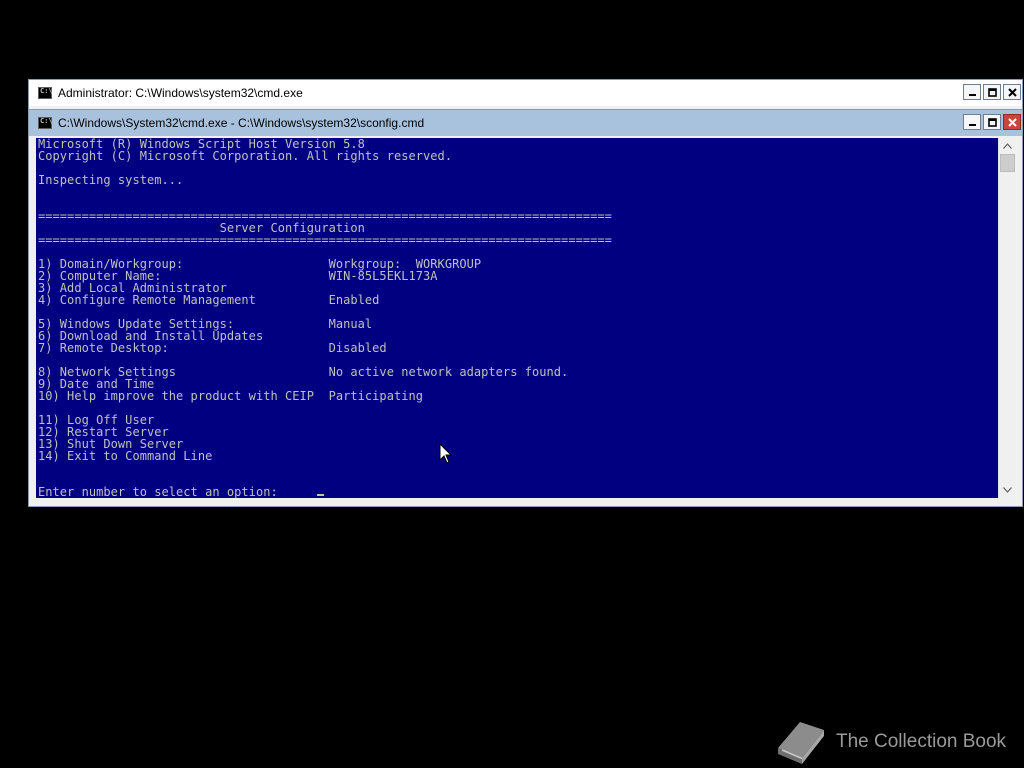 This screenshot has height=768, width=1024. What do you see at coordinates (320, 495) in the screenshot?
I see `text-cursor` at bounding box center [320, 495].